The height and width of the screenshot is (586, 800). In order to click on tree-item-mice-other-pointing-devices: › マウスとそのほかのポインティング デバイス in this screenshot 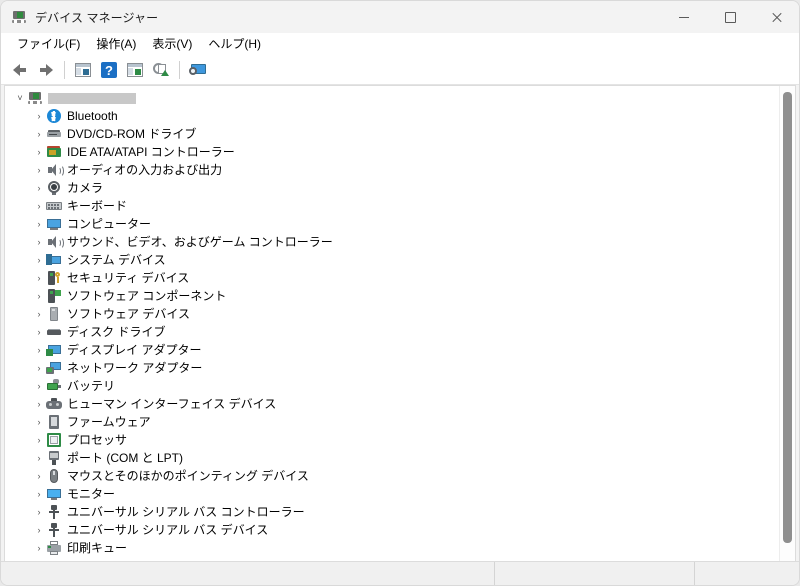, I will do `click(392, 476)`.